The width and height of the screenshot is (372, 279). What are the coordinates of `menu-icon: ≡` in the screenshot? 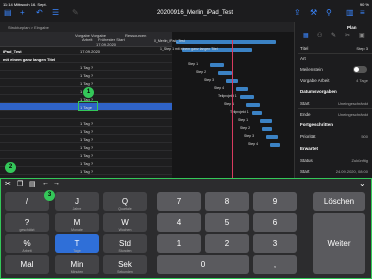 It's located at (362, 13).